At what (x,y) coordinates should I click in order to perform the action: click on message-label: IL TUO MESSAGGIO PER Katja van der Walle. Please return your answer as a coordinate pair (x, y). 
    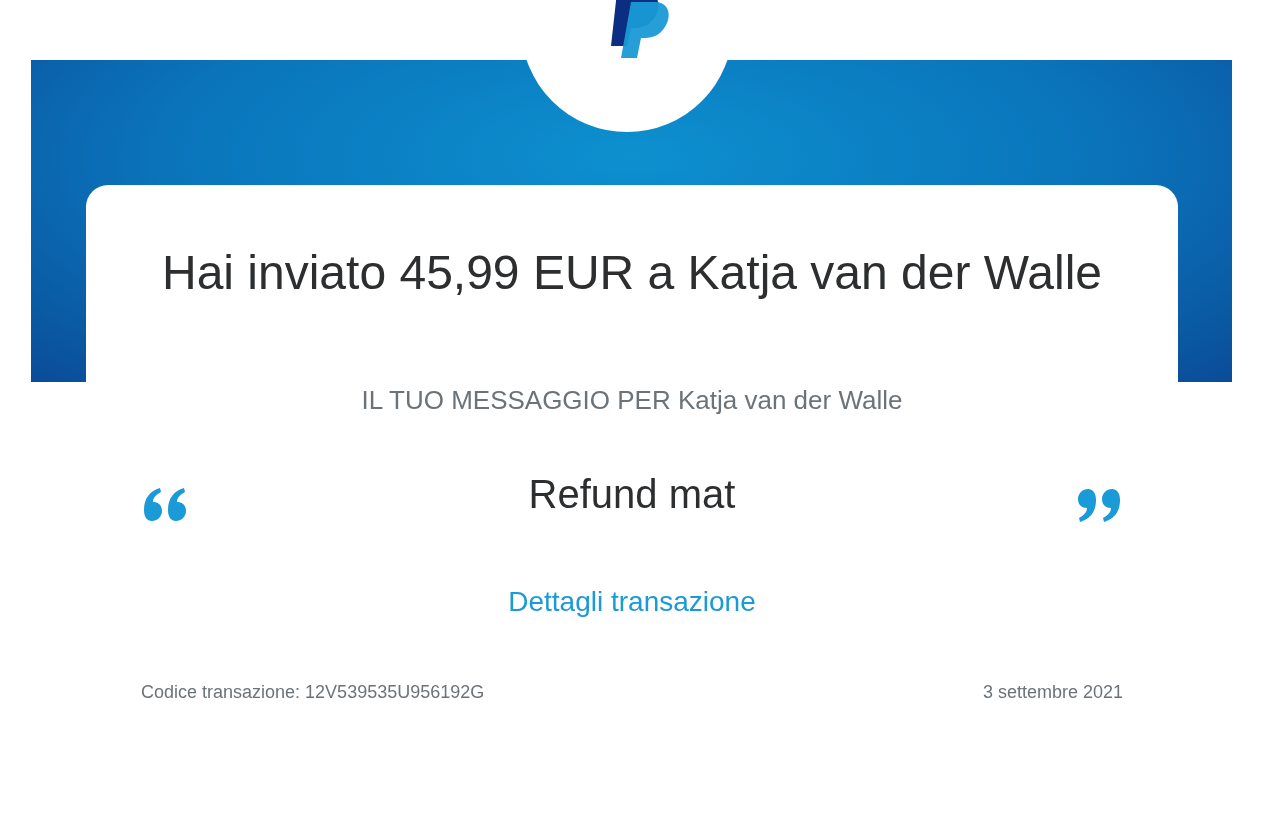
    Looking at the image, I should click on (632, 400).